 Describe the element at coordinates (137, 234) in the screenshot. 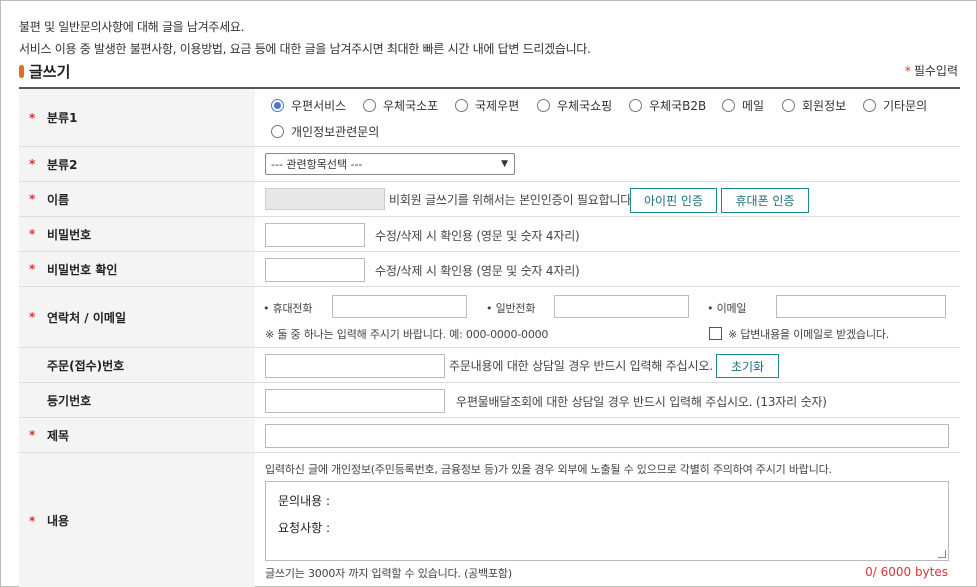

I see `password-label-cell: * 비밀번호` at that location.